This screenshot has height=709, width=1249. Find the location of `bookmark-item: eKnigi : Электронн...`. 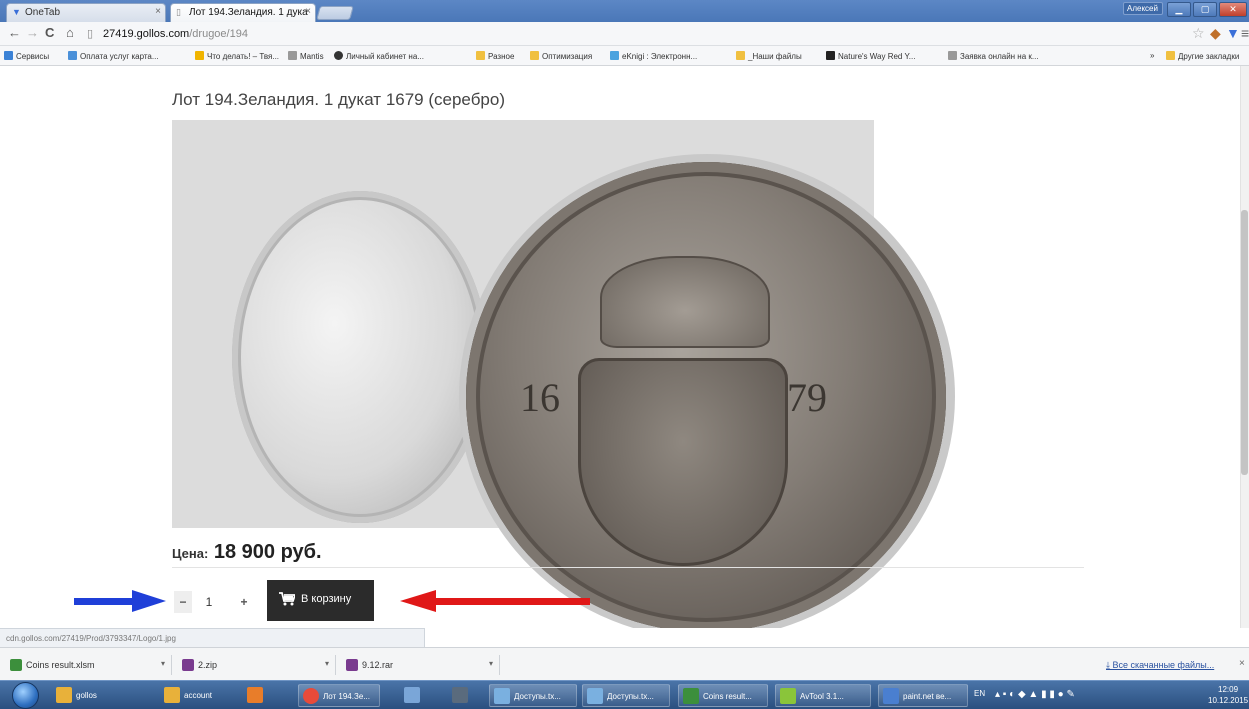

bookmark-item: eKnigi : Электронн... is located at coordinates (653, 56).